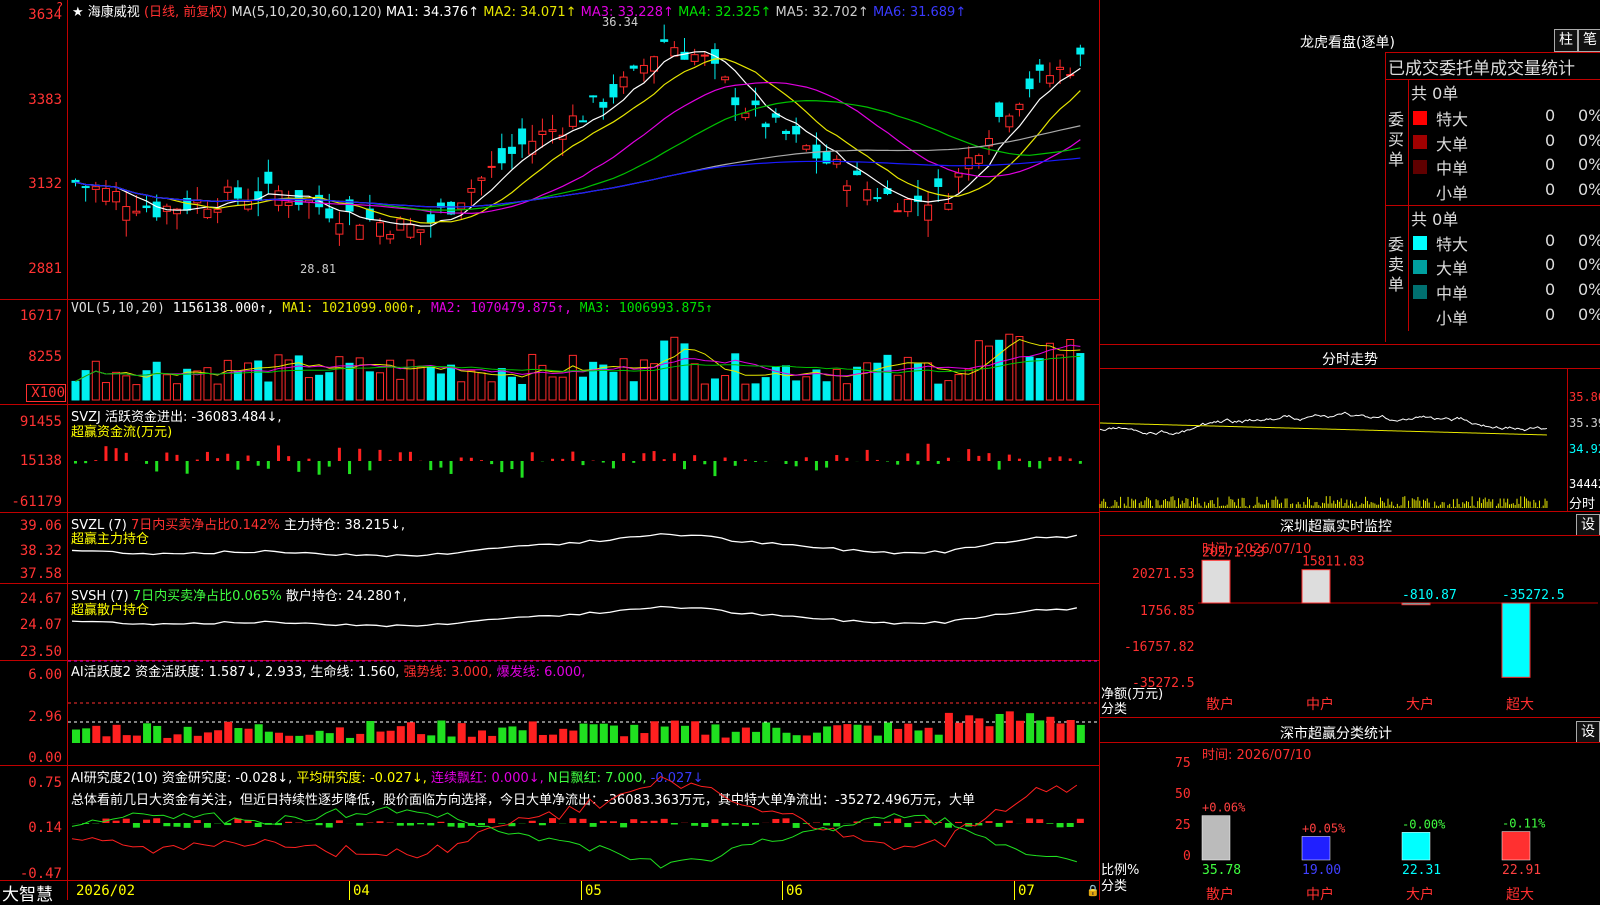 The image size is (1600, 905). What do you see at coordinates (1416, 604) in the screenshot?
I see `sz-bar` at bounding box center [1416, 604].